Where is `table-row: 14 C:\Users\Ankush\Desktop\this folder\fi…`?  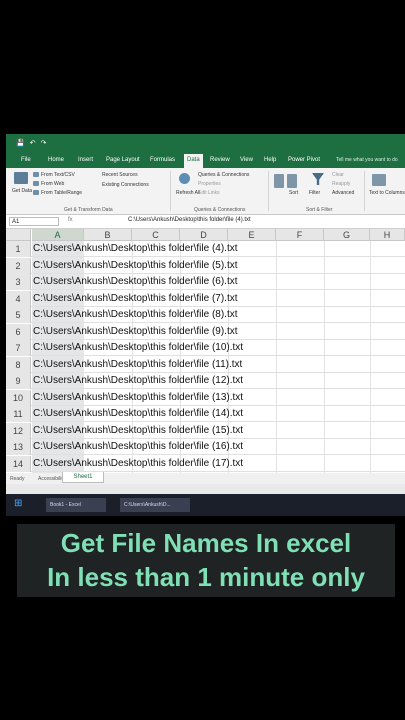 table-row: 14 C:\Users\Ankush\Desktop\this folder\fi… is located at coordinates (205, 463).